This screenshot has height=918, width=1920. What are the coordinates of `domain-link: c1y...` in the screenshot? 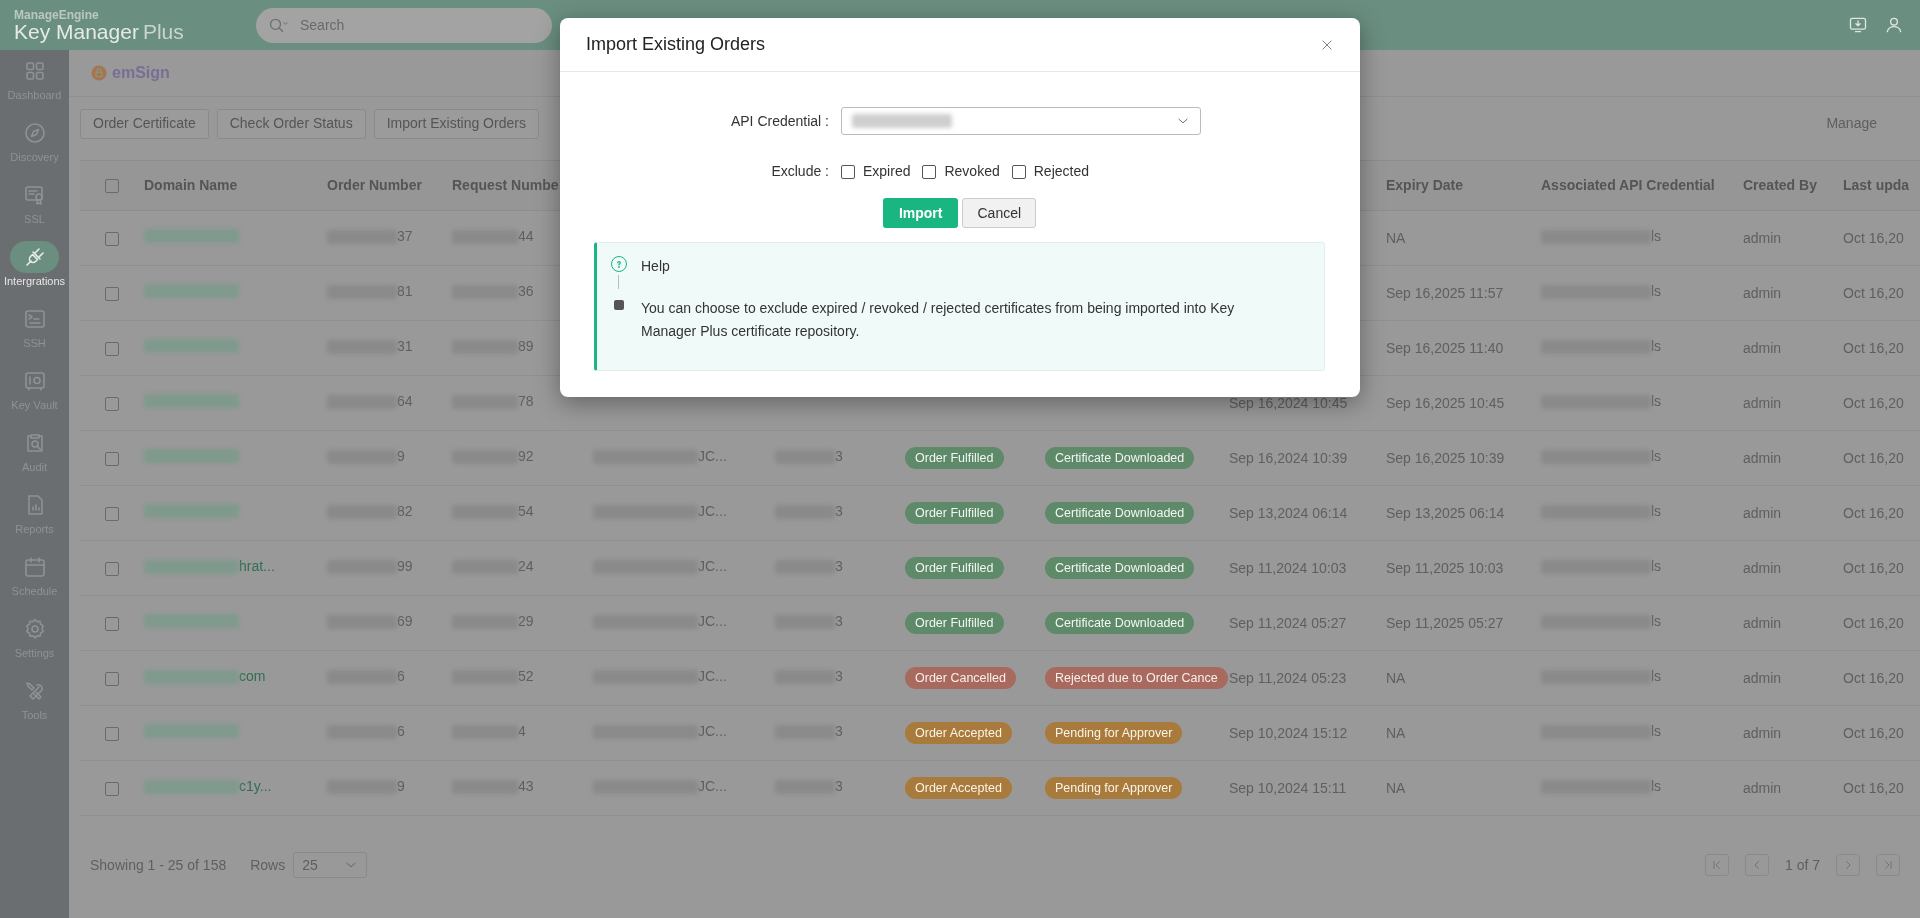 It's located at (255, 787).